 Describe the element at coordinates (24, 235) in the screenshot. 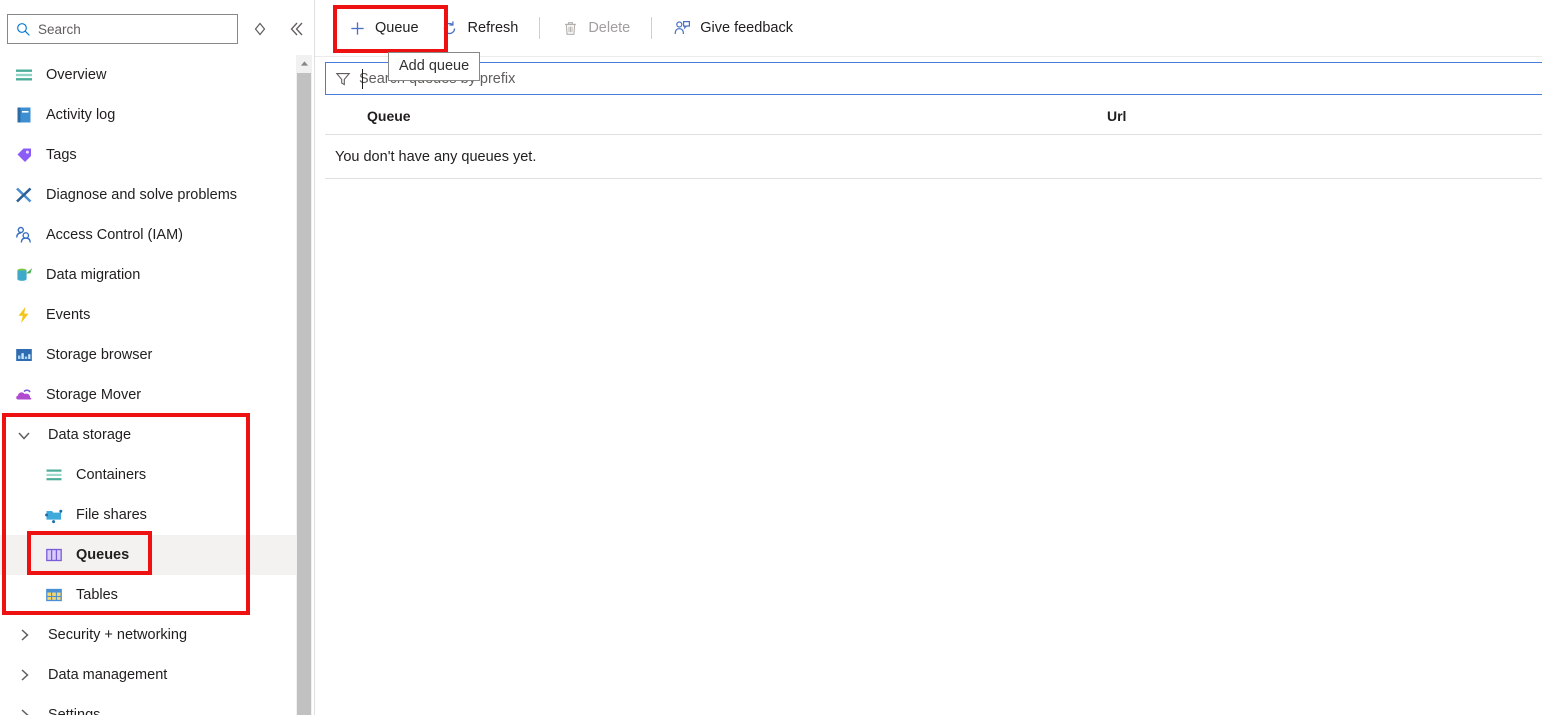

I see `access-control-icon` at that location.